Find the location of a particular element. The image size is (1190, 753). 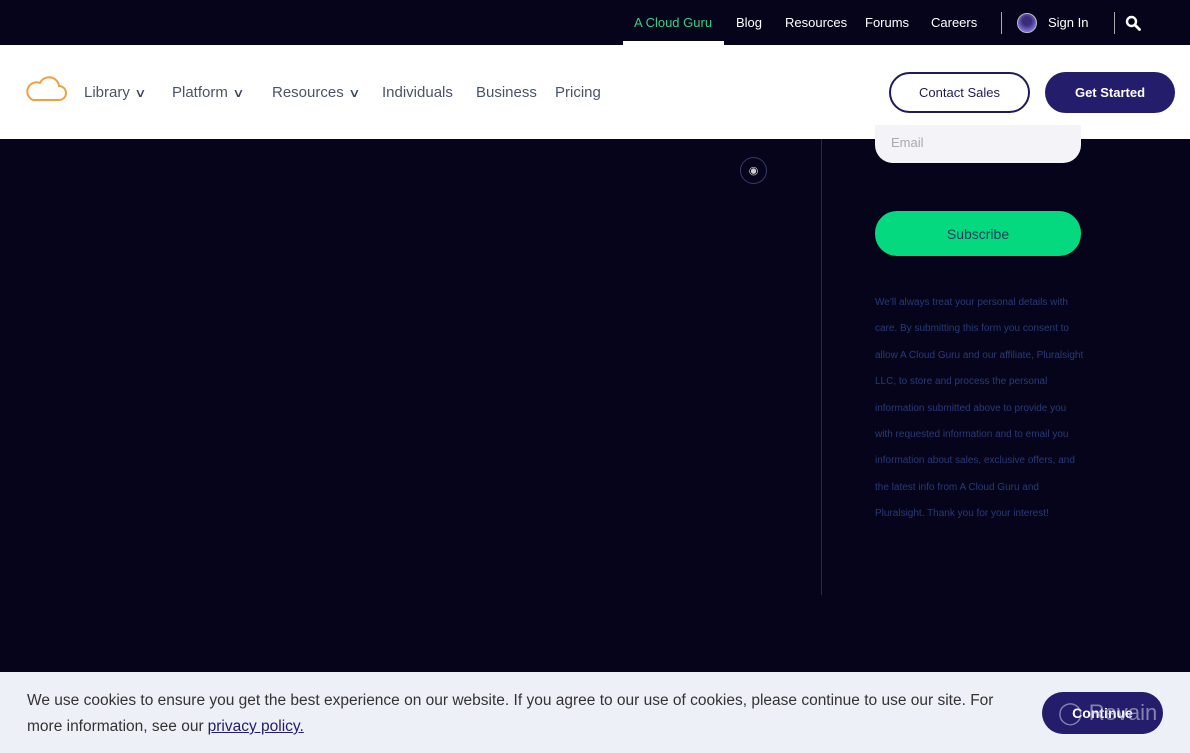

email-input: Email is located at coordinates (978, 144).